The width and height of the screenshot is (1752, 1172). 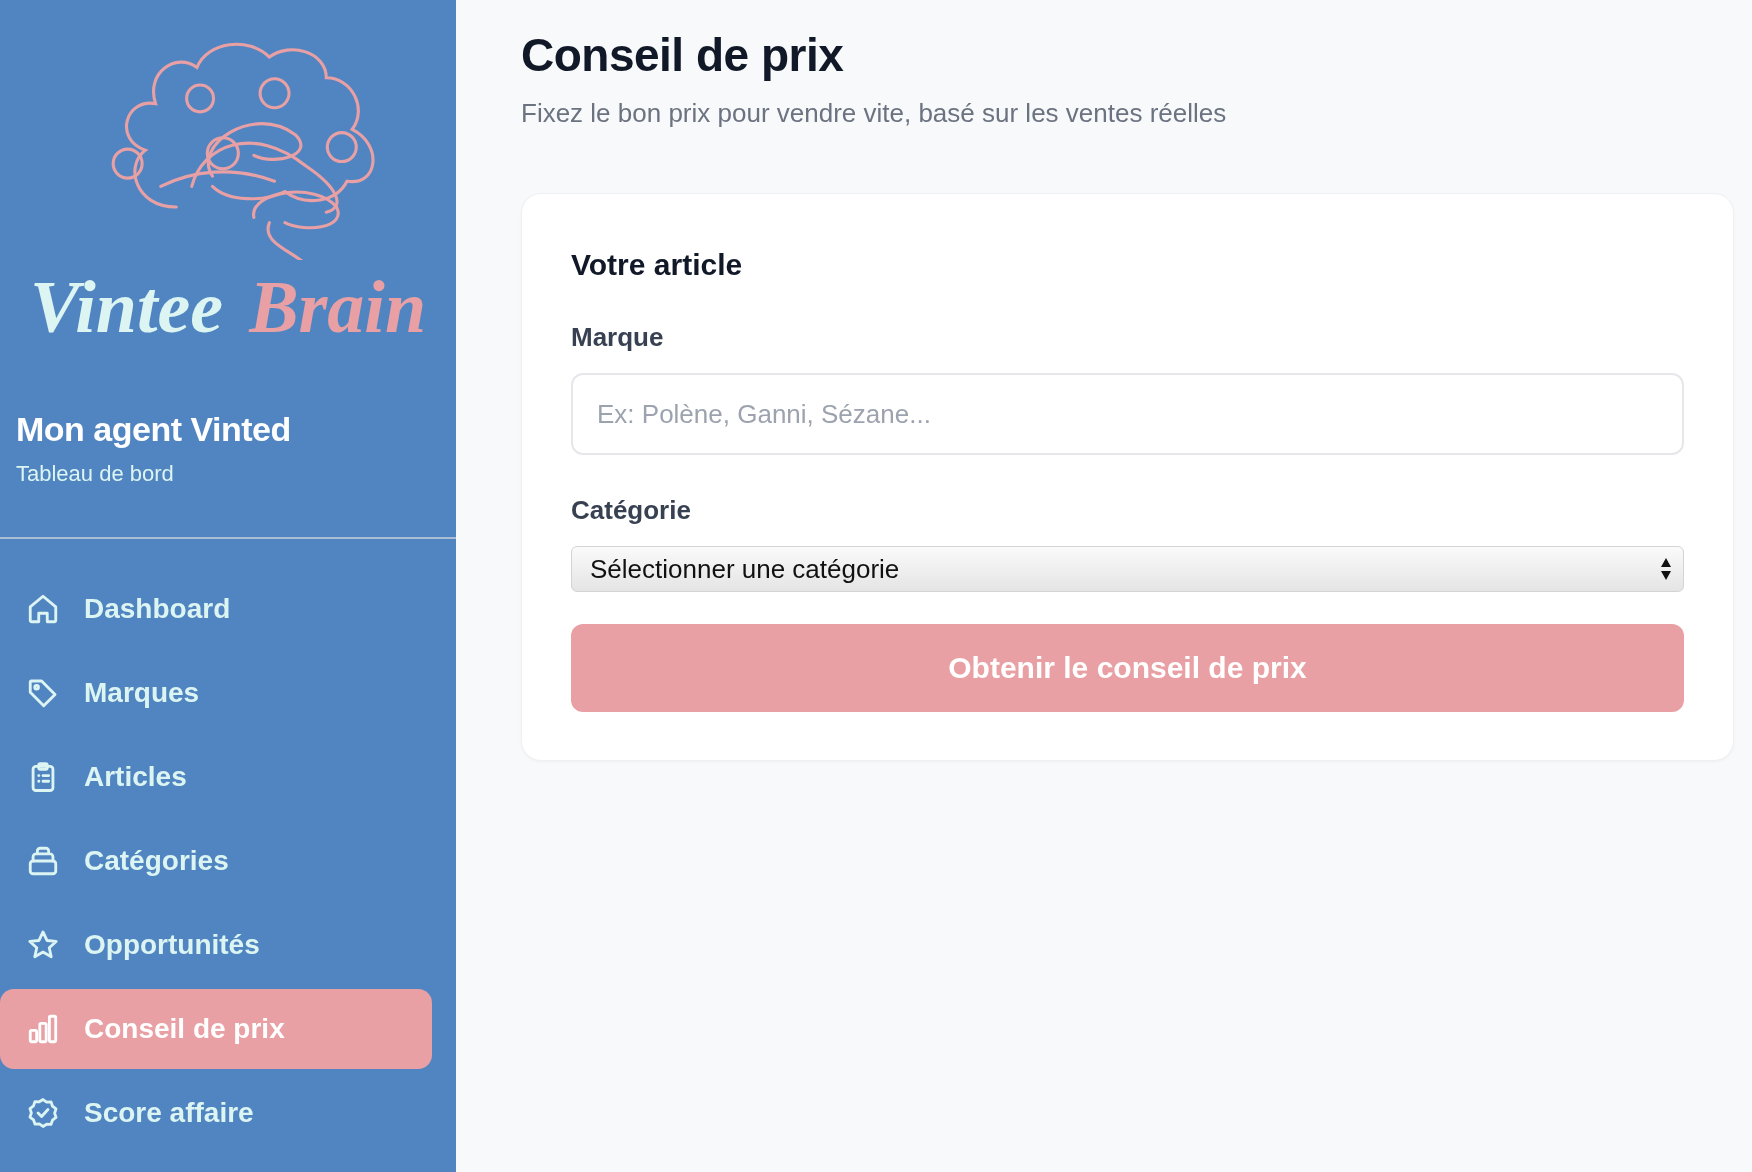 I want to click on house-icon, so click(x=43, y=609).